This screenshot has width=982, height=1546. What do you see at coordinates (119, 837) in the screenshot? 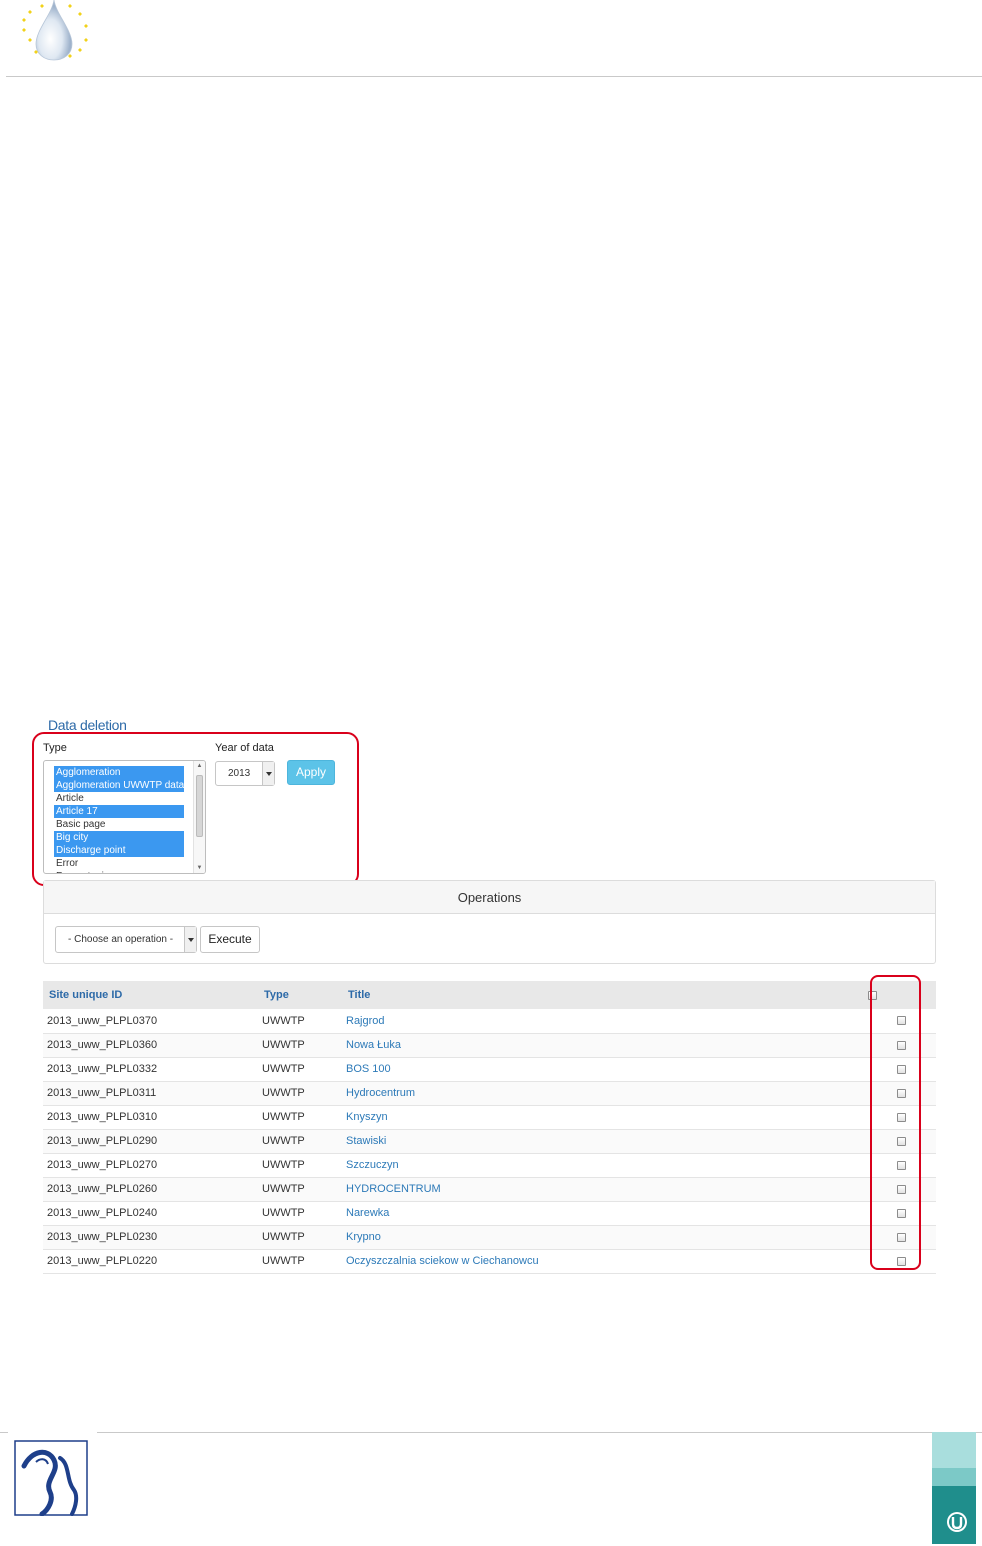
I see `type-option: Big city` at bounding box center [119, 837].